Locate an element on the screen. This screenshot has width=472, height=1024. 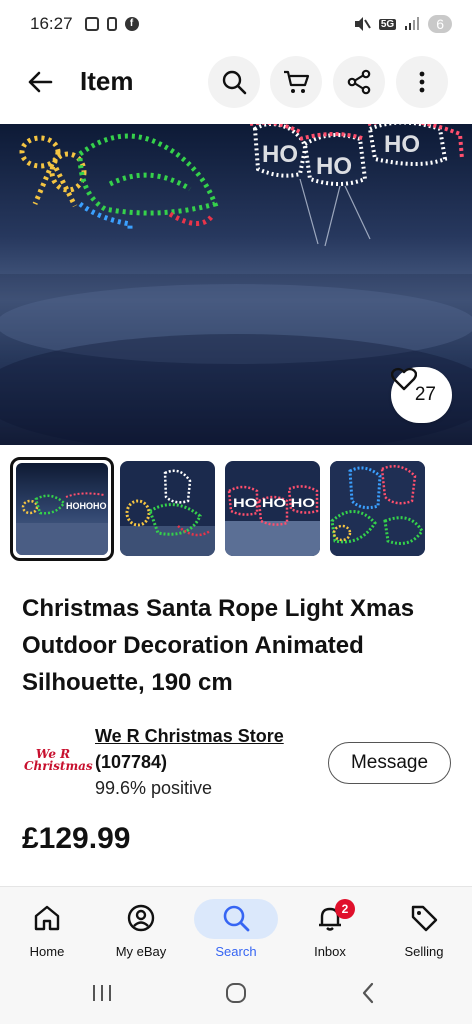
thumbnail-image: HOHOHO is located at coordinates (62, 523).